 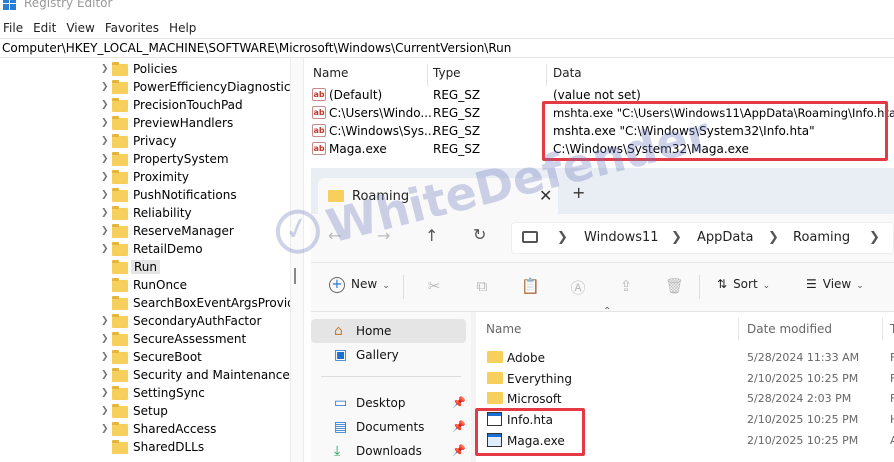 I want to click on nav-item-documents: ▤ Documents 📌, so click(x=388, y=427).